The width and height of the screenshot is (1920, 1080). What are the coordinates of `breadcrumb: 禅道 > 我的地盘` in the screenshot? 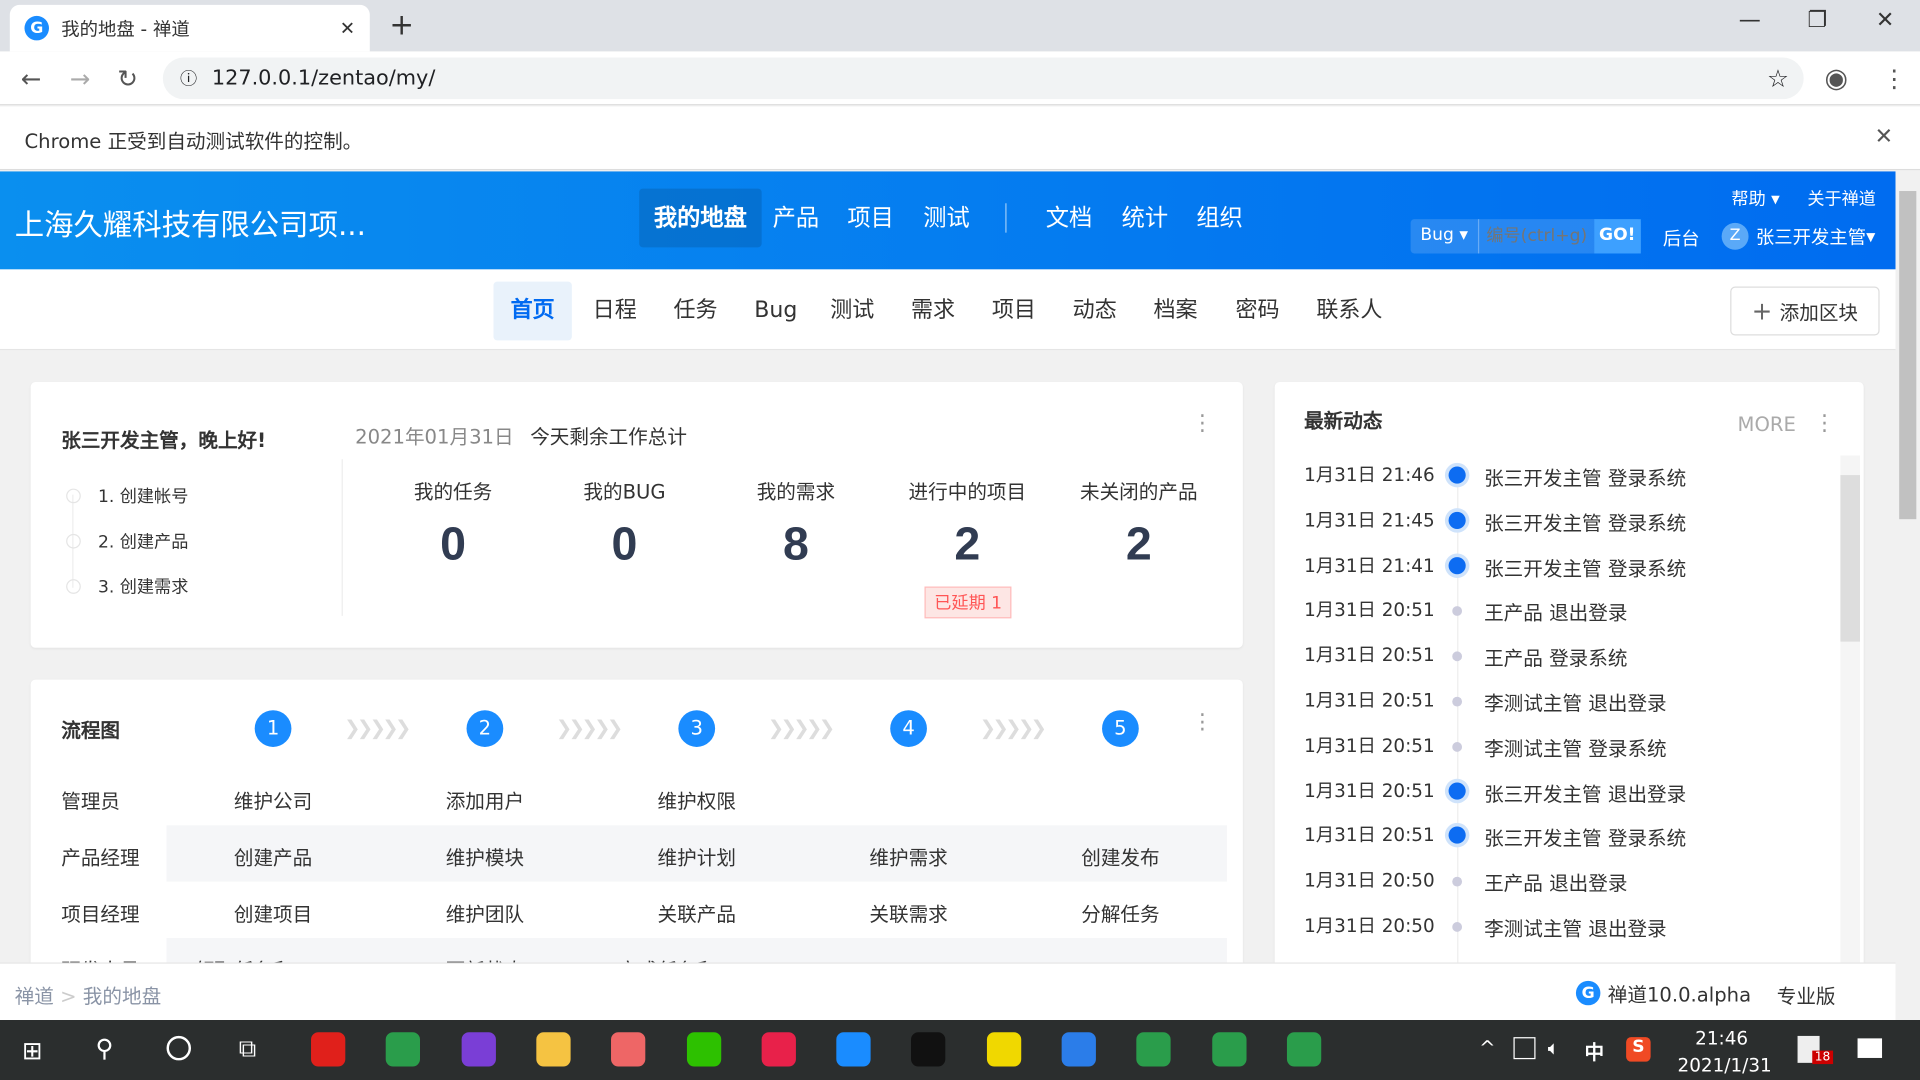 It's located at (88, 996).